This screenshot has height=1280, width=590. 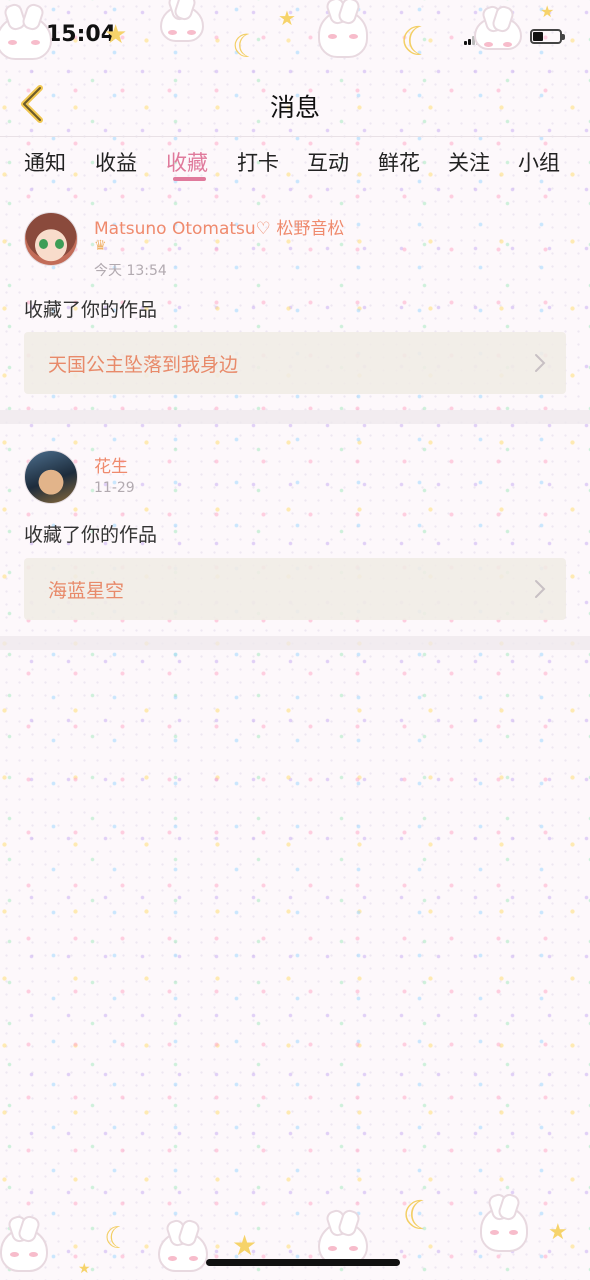 What do you see at coordinates (472, 39) in the screenshot?
I see `signal-icon` at bounding box center [472, 39].